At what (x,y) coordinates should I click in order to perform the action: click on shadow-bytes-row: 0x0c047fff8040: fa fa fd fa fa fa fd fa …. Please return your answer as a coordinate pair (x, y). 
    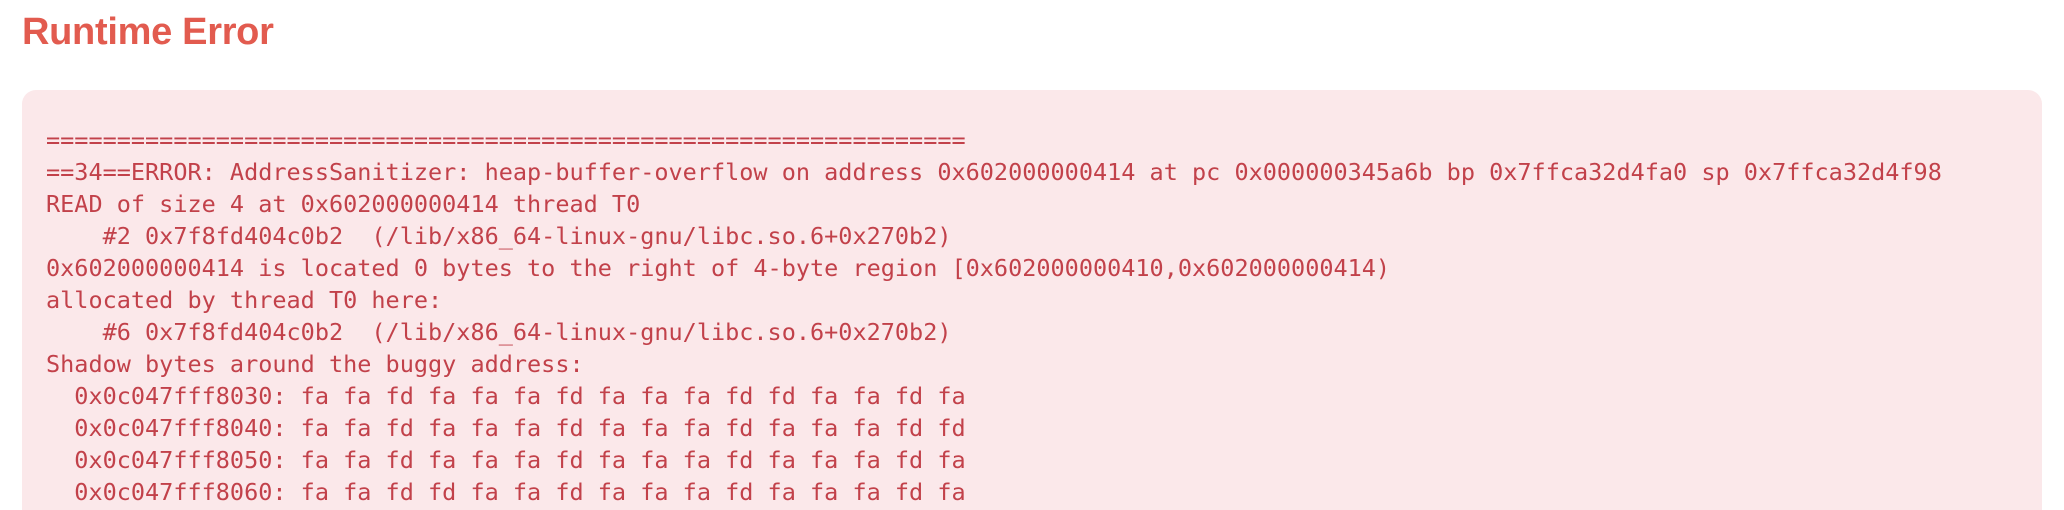
    Looking at the image, I should click on (506, 428).